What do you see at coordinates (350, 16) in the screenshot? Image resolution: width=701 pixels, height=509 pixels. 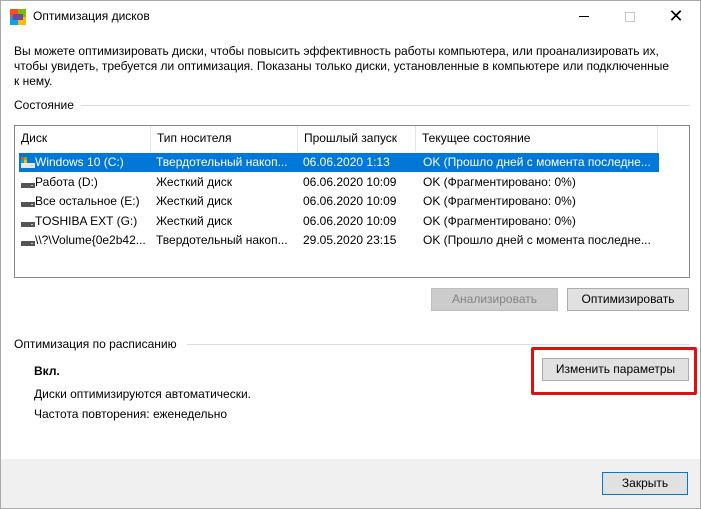 I see `title-bar: Оптимизация дисков ✕` at bounding box center [350, 16].